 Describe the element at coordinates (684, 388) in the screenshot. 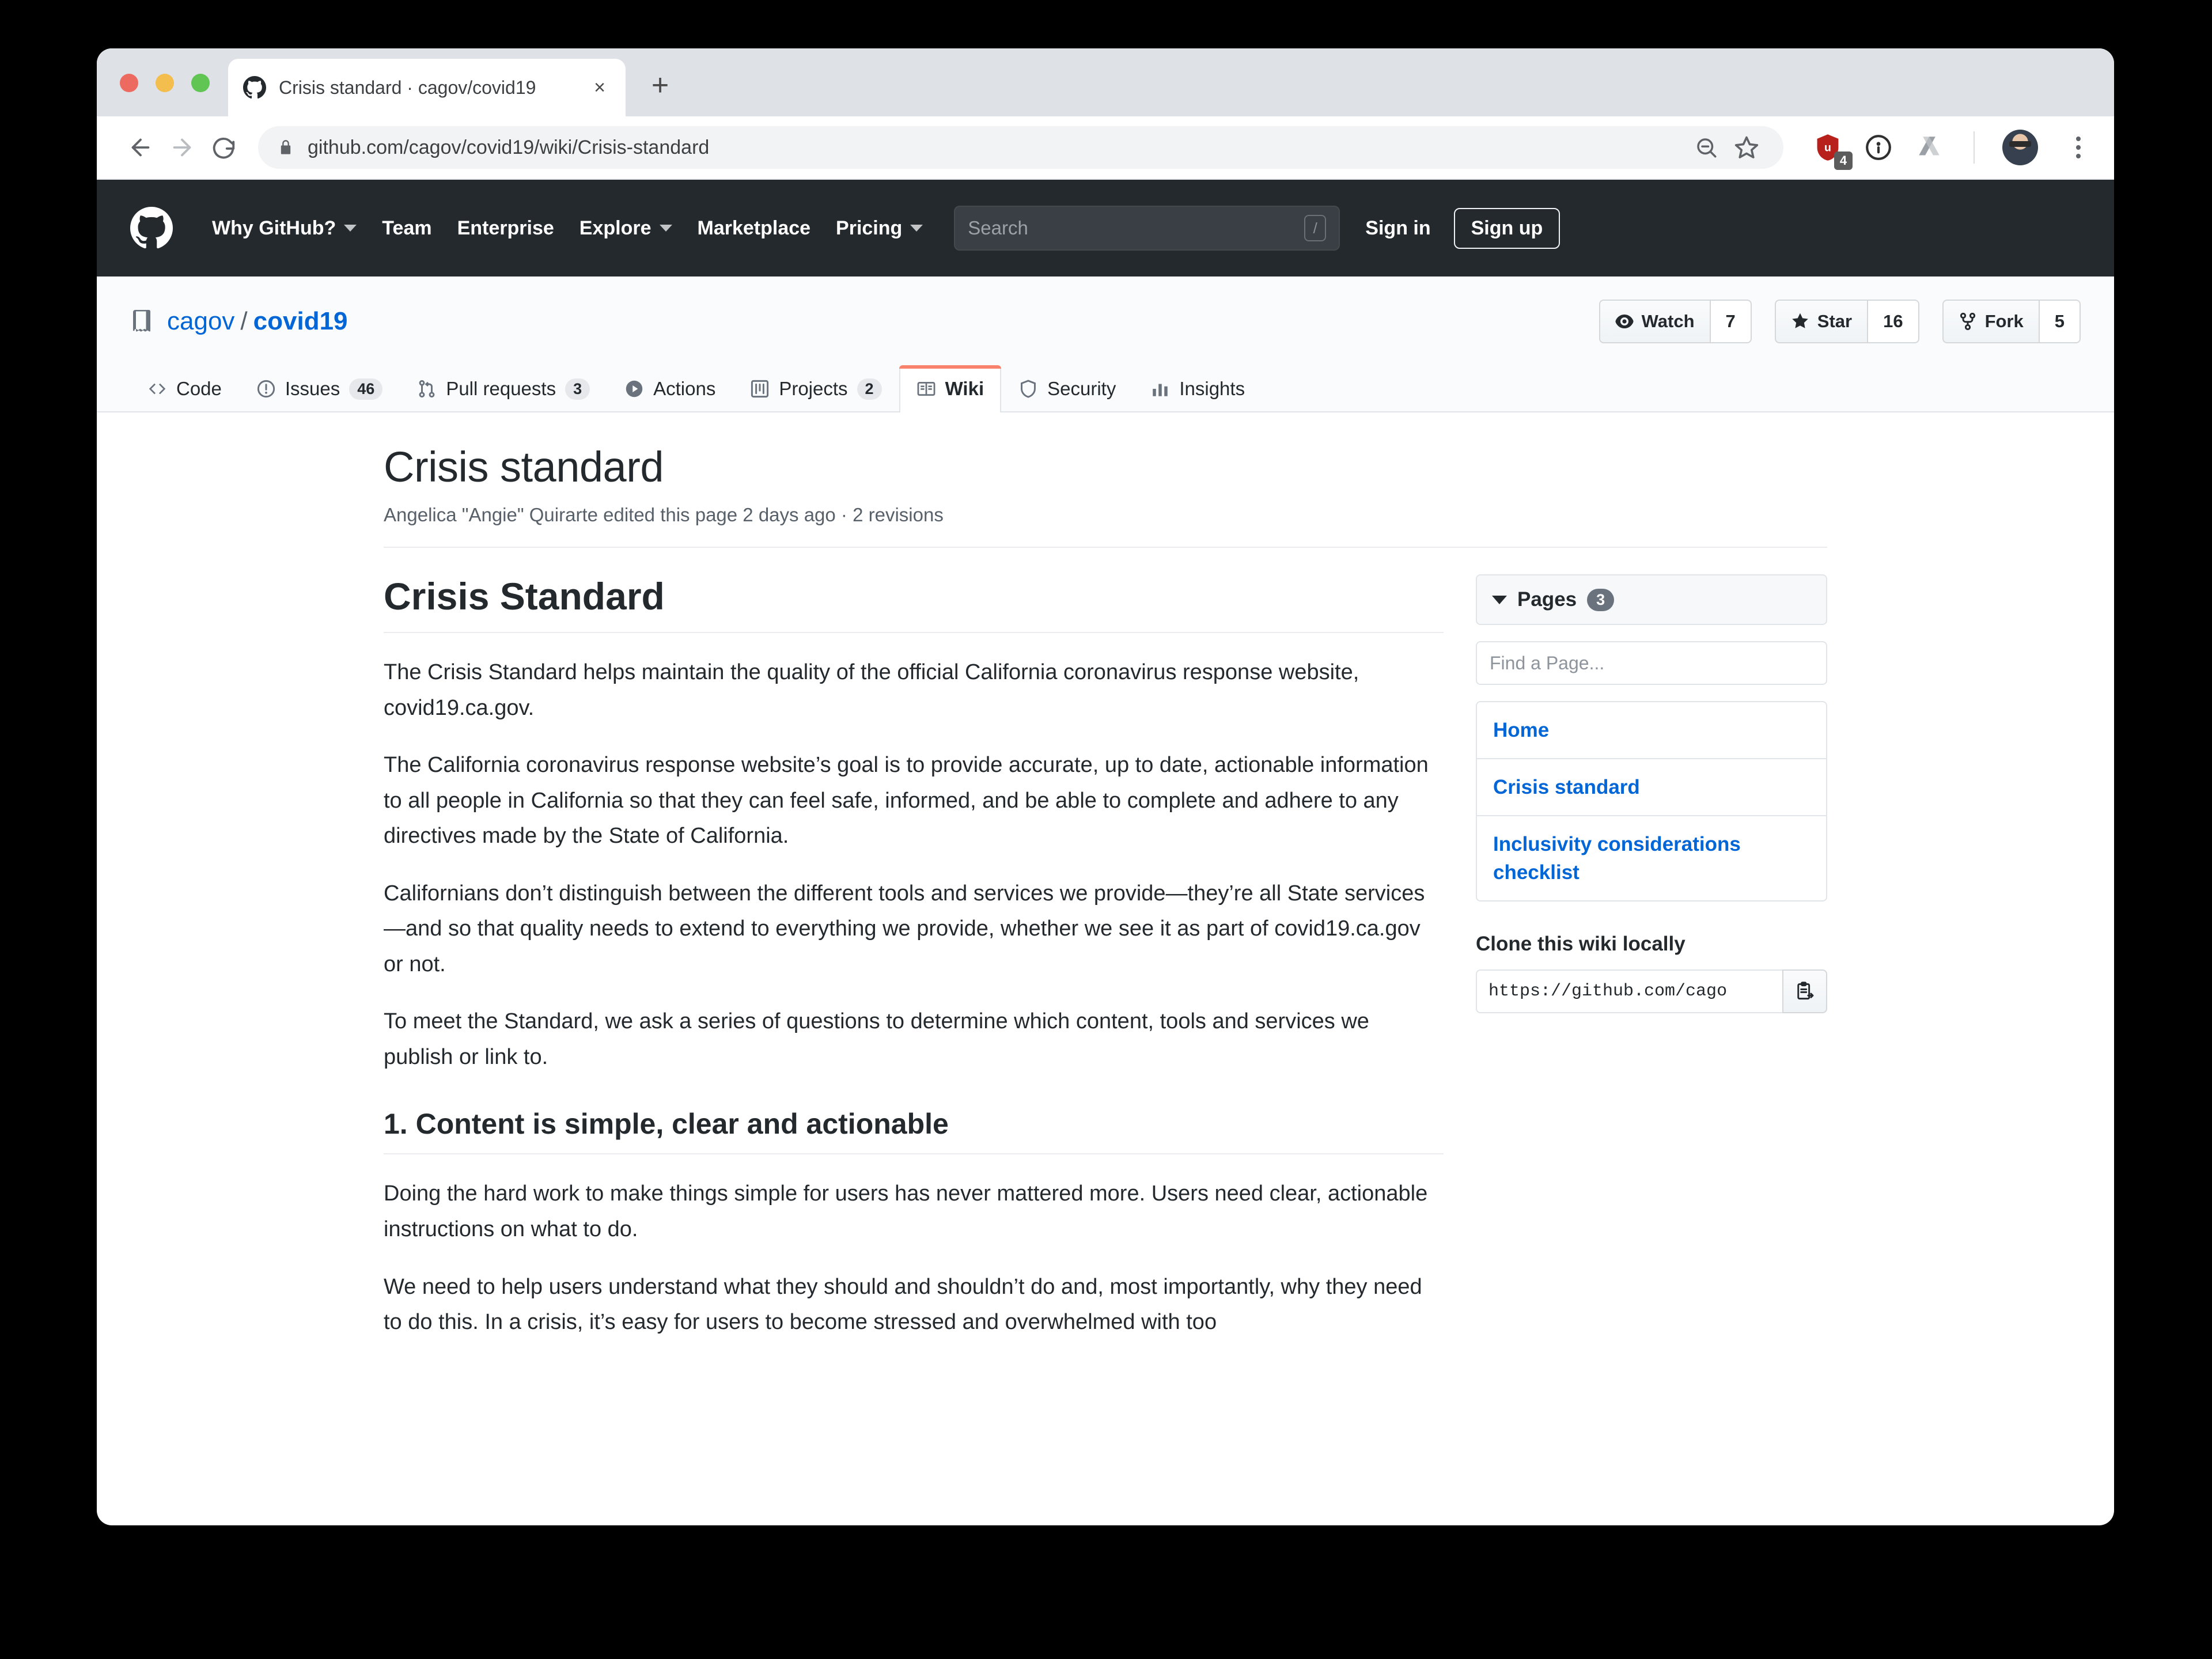

I see `tab-label: Actions` at that location.